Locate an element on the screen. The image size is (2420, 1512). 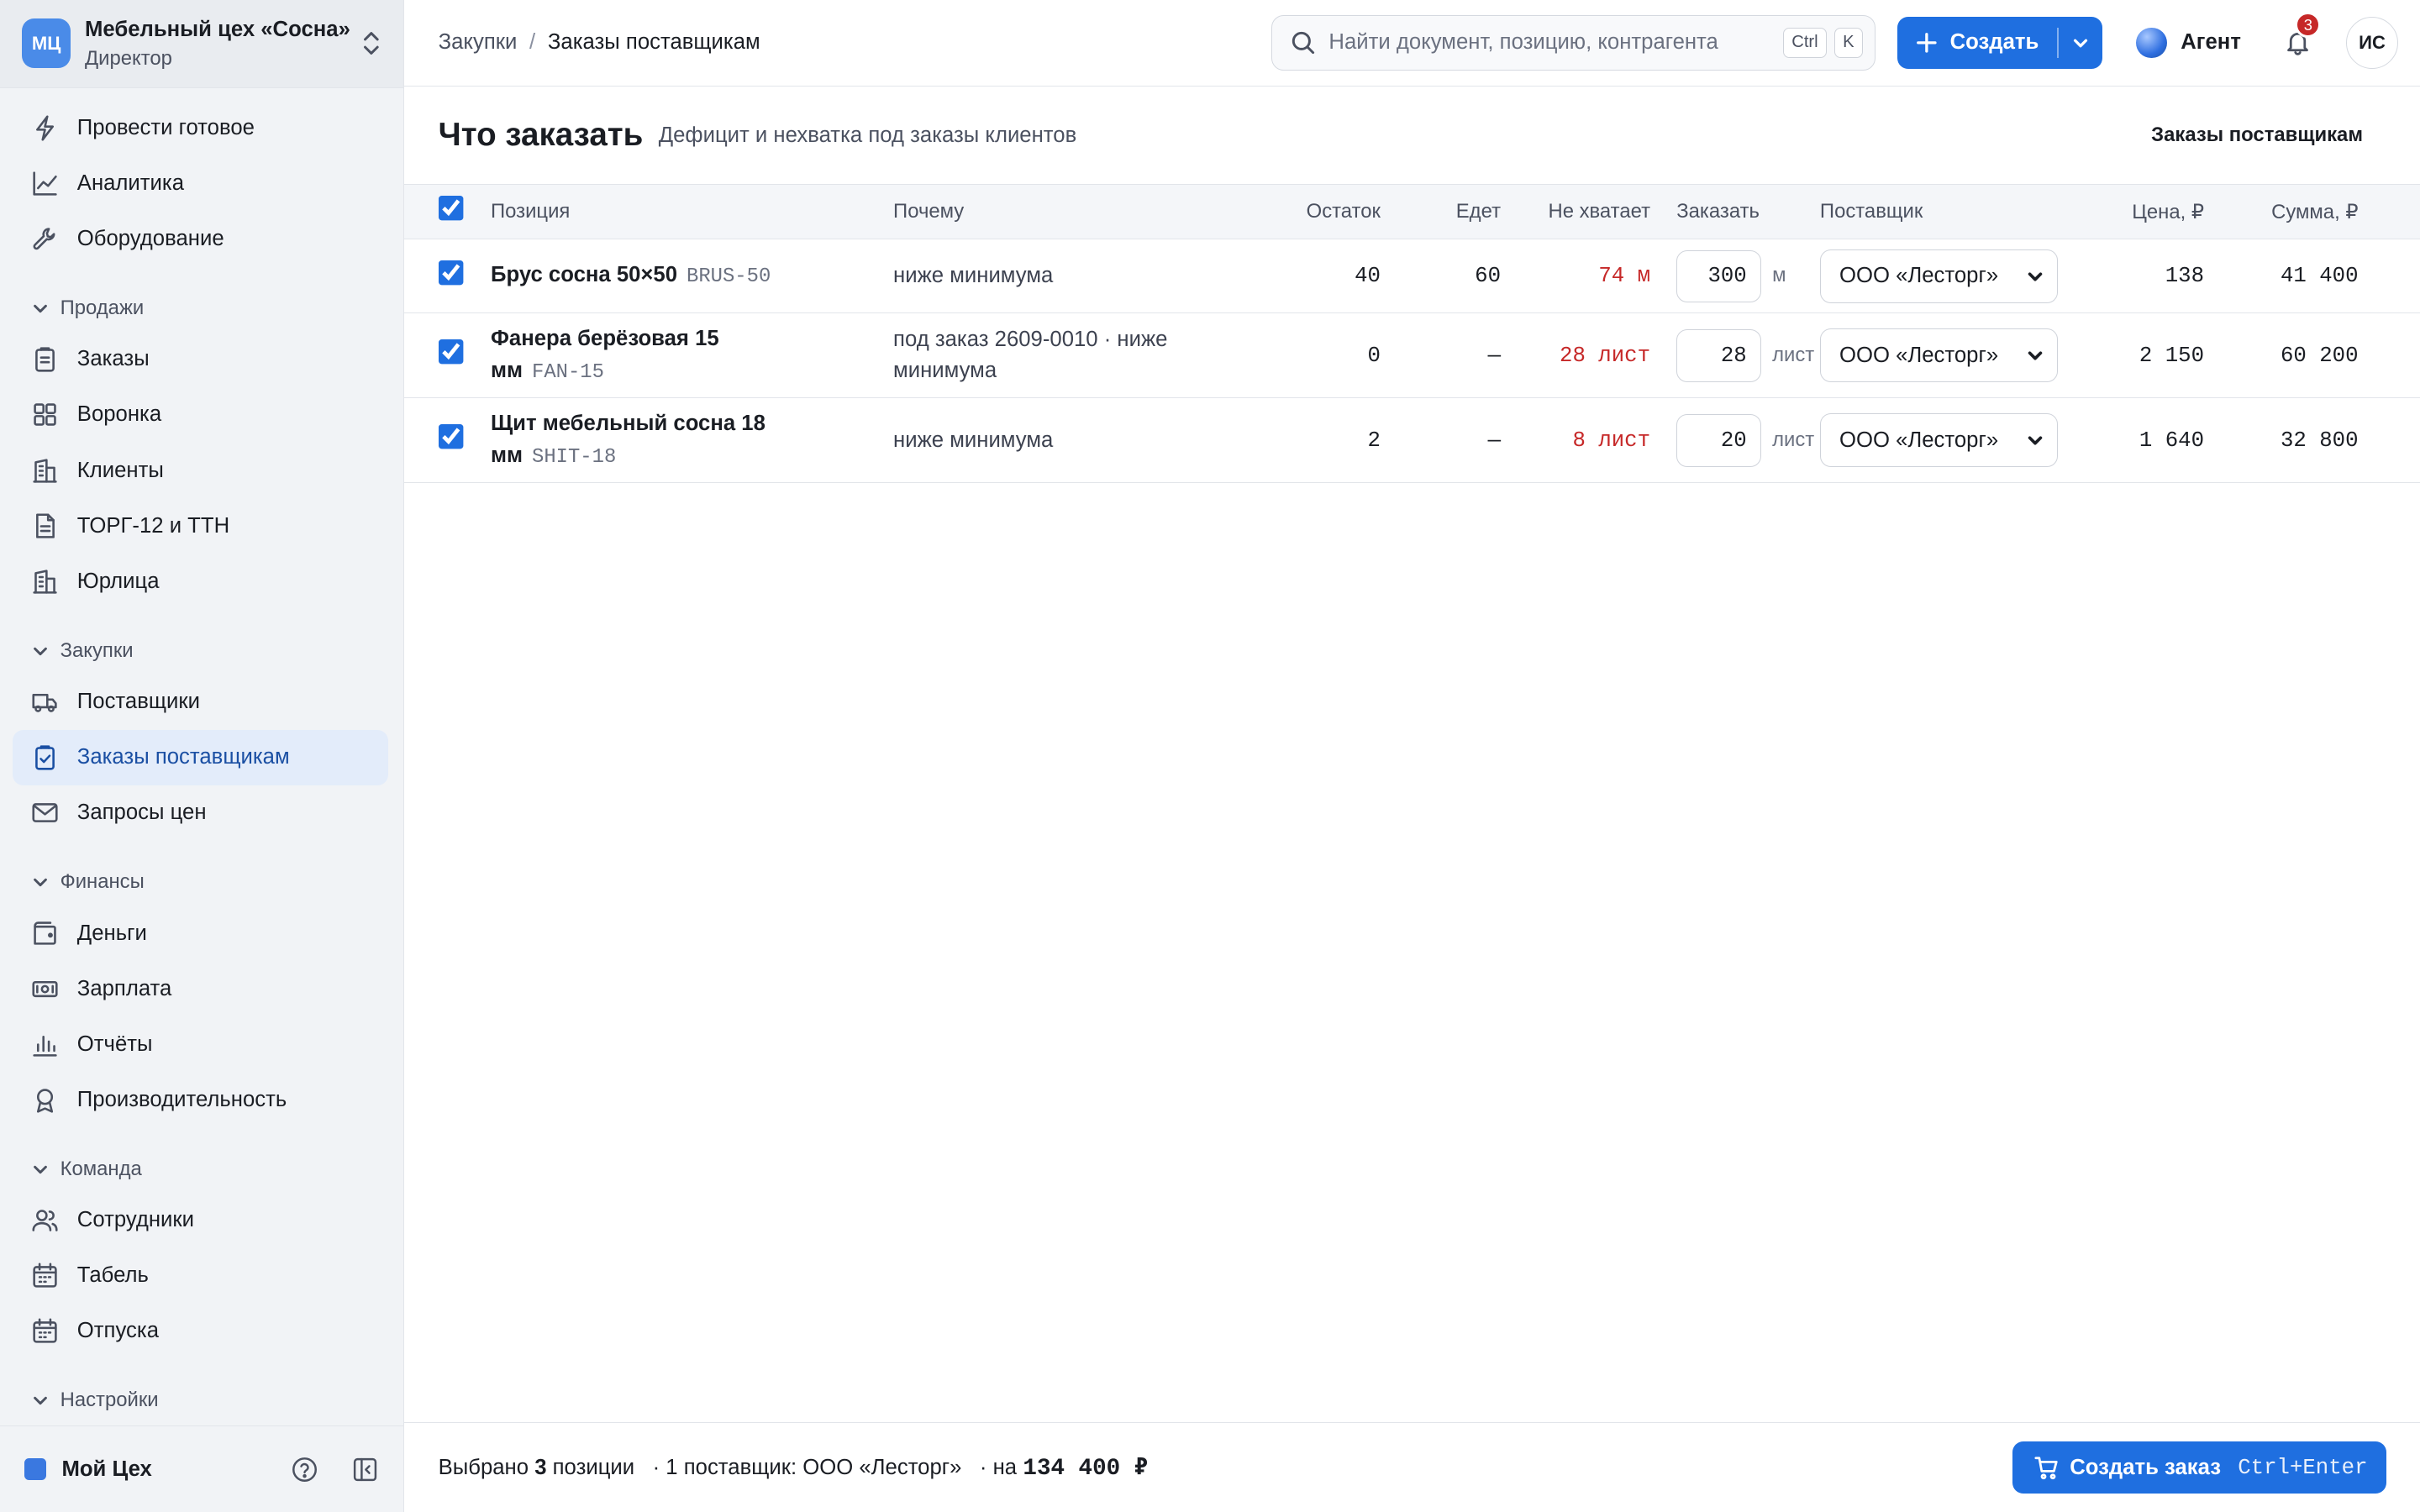
breadcrumb-parent: Закупки is located at coordinates (479, 42).